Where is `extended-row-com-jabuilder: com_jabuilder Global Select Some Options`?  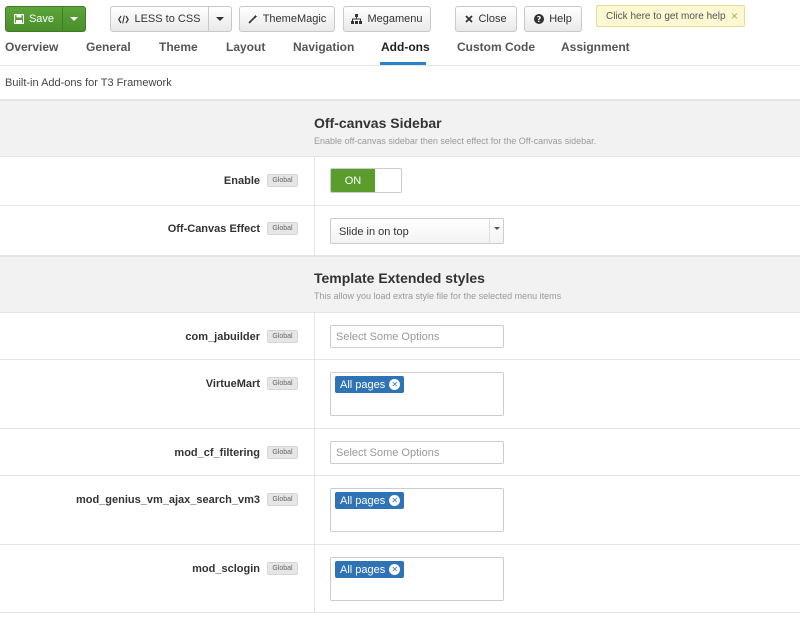
extended-row-com-jabuilder: com_jabuilder Global Select Some Options is located at coordinates (400, 336).